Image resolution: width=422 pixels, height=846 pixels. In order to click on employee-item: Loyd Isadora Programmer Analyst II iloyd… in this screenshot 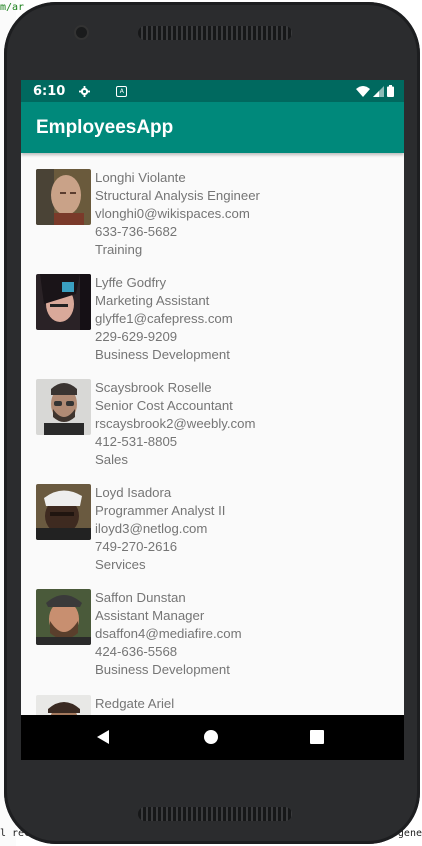, I will do `click(130, 534)`.